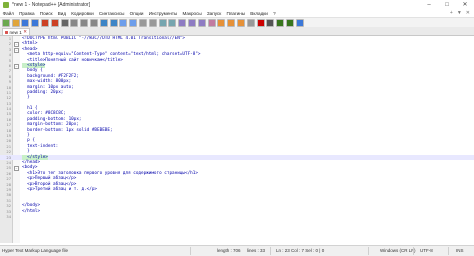 The image size is (474, 256). I want to click on redo-icon, so click(113, 22).